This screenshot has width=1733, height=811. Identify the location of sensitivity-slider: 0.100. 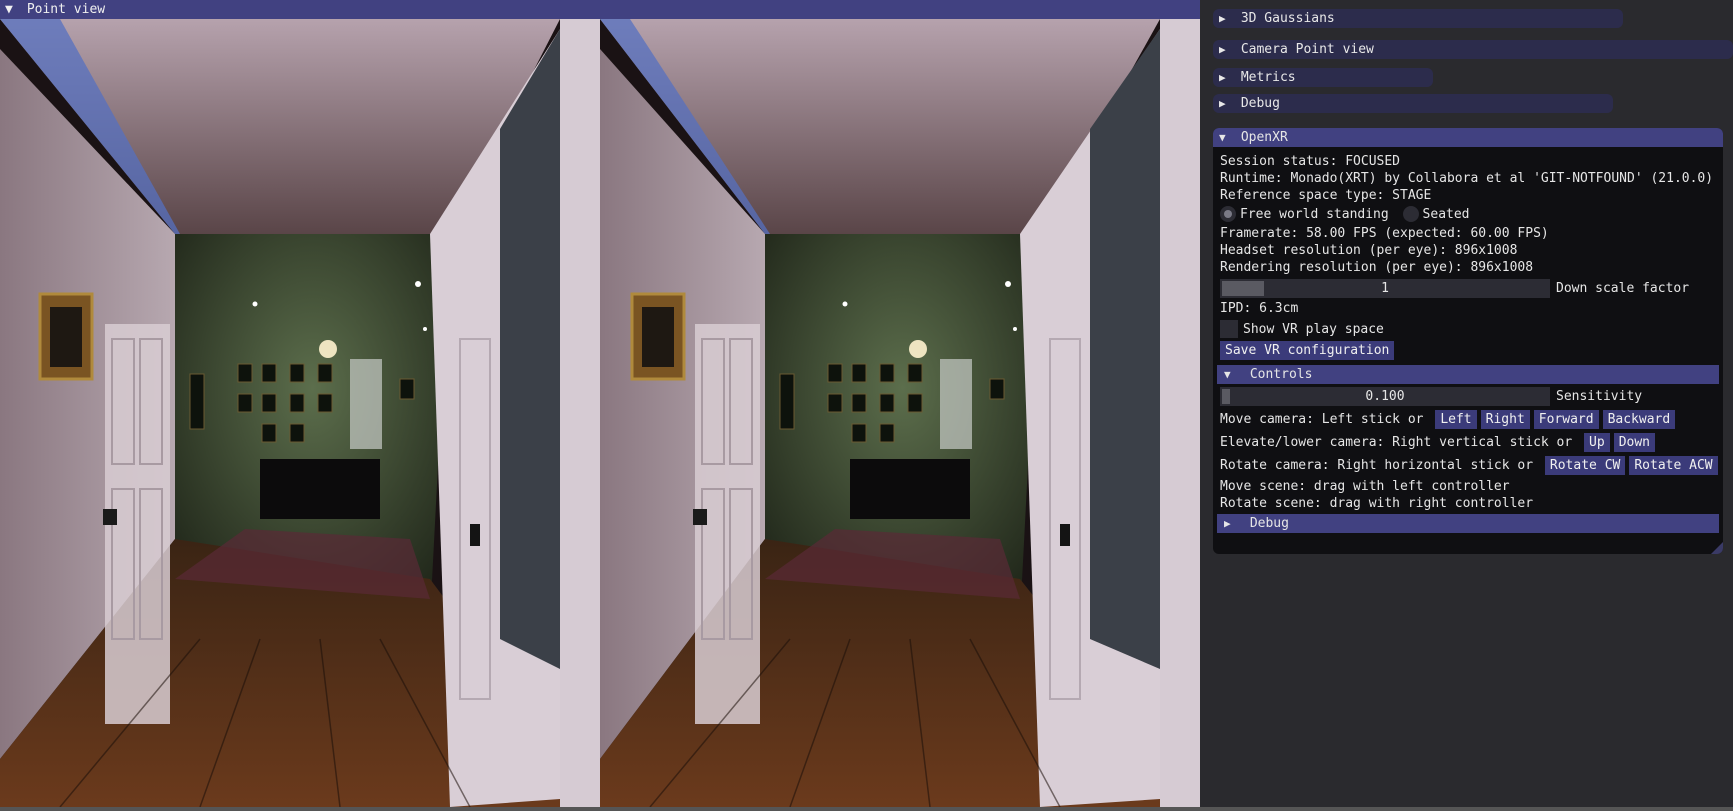
(1385, 396).